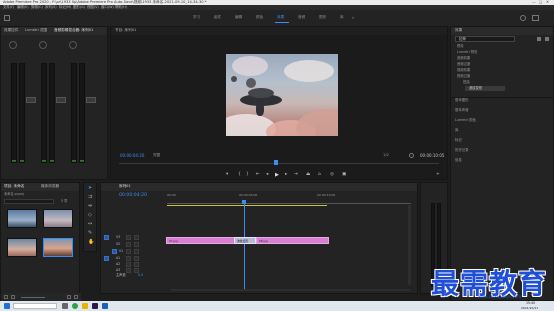 Image resolution: width=554 pixels, height=311 pixels. I want to click on mark-in-icon: {, so click(239, 175).